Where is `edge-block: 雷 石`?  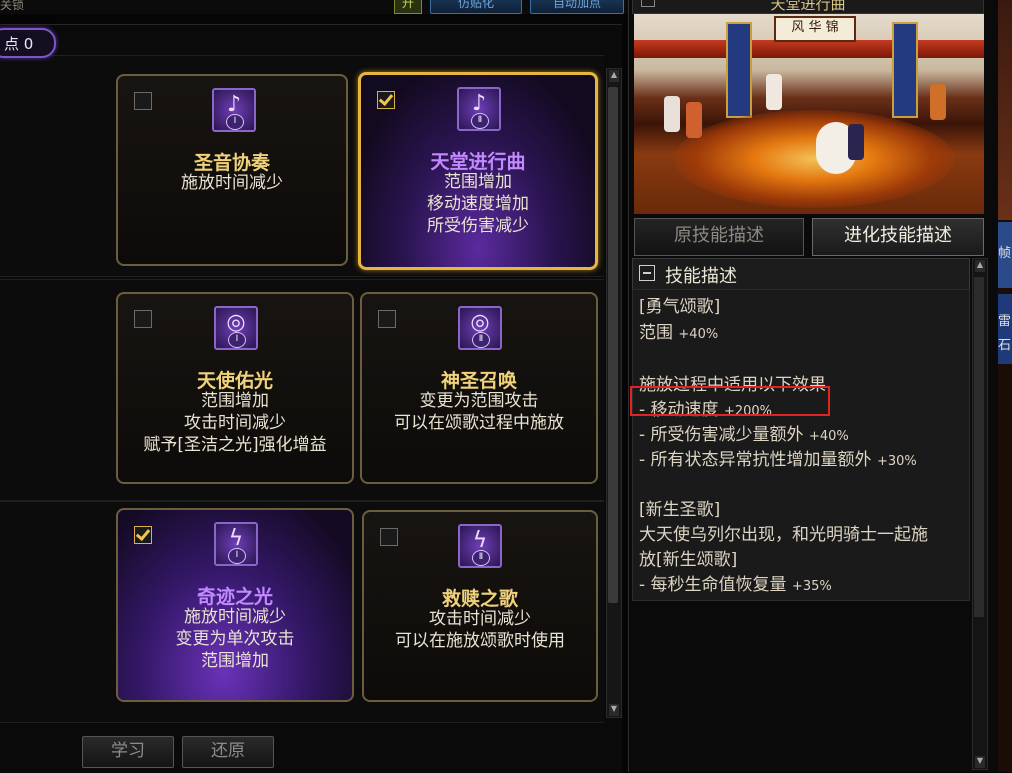
edge-block: 雷 石 is located at coordinates (1005, 329).